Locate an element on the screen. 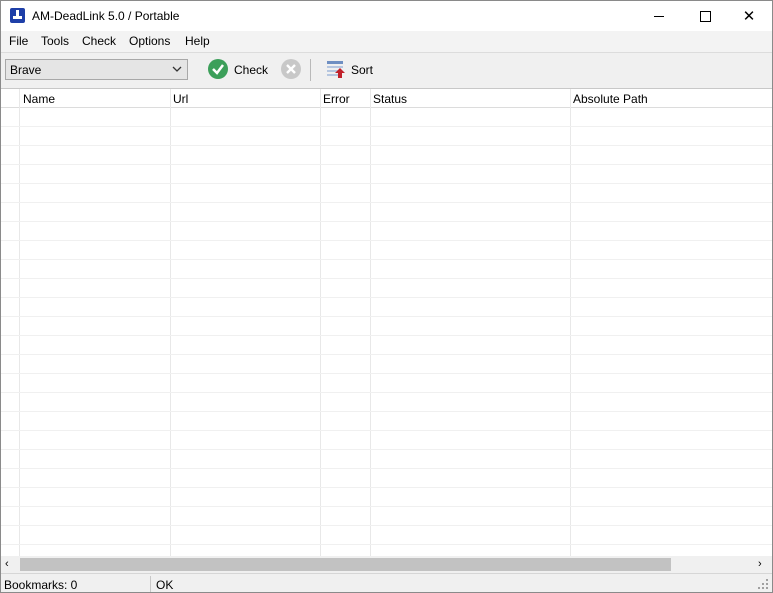  stop-circle-icon is located at coordinates (291, 69).